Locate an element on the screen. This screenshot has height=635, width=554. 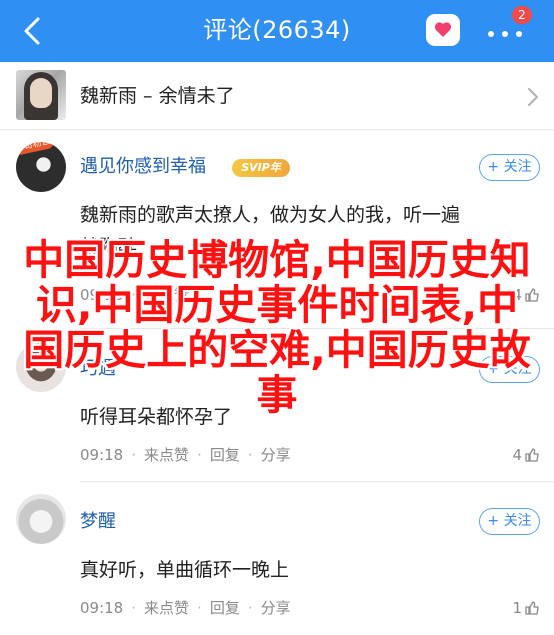
like-button: 4 is located at coordinates (510, 455).